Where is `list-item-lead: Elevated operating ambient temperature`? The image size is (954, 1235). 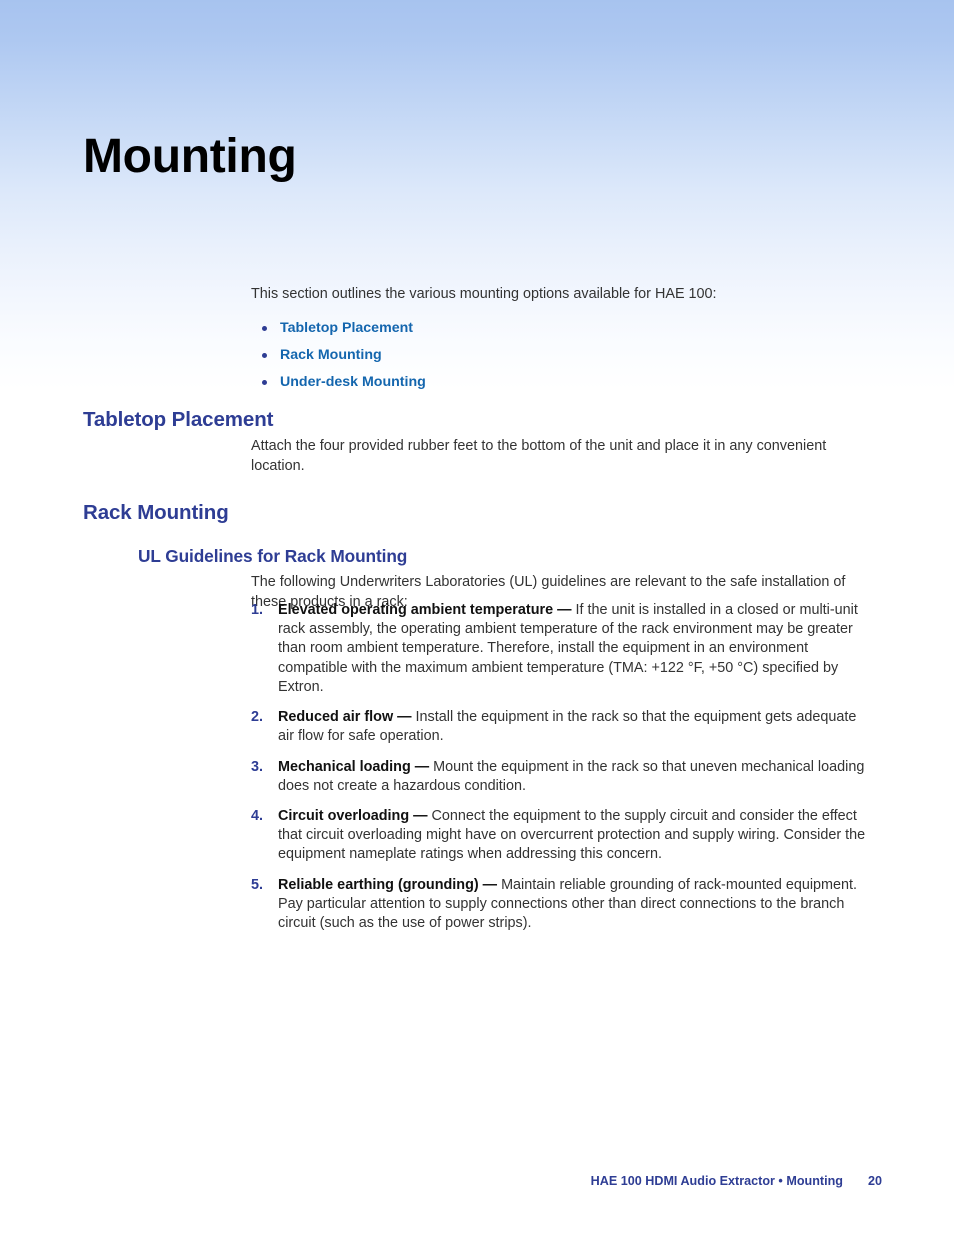
list-item-lead: Elevated operating ambient temperature is located at coordinates (416, 610).